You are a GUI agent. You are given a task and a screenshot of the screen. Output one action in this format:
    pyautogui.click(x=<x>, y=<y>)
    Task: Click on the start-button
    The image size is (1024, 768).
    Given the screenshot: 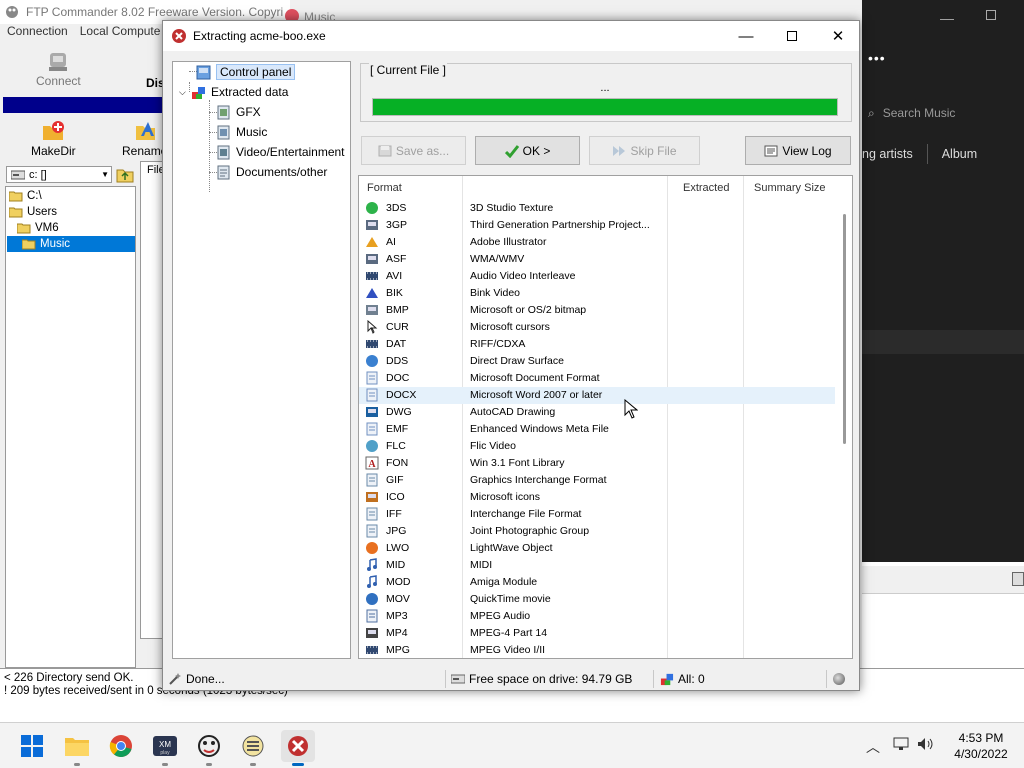 What is the action you would take?
    pyautogui.click(x=32, y=746)
    